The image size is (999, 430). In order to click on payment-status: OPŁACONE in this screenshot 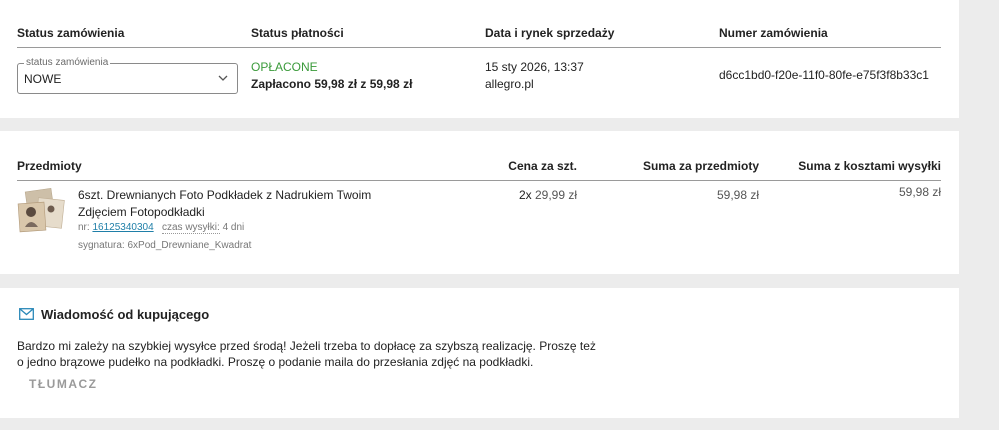, I will do `click(284, 67)`.